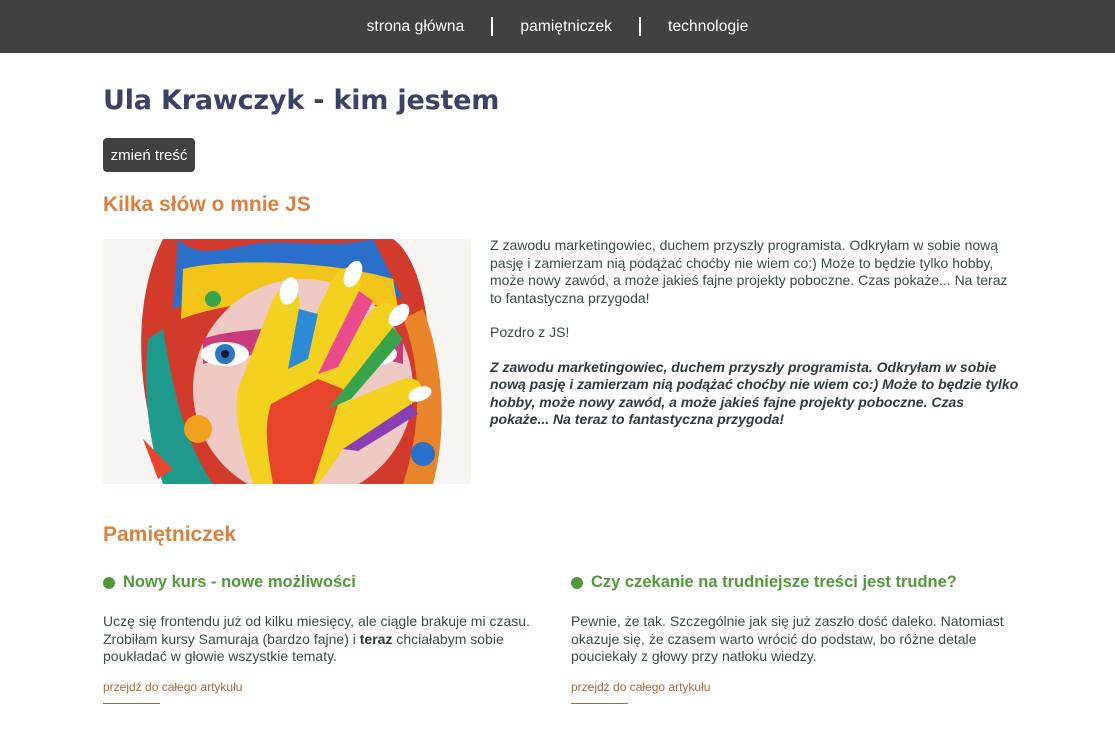 This screenshot has height=732, width=1115. Describe the element at coordinates (376, 638) in the screenshot. I see `article-body-bold: teraz` at that location.